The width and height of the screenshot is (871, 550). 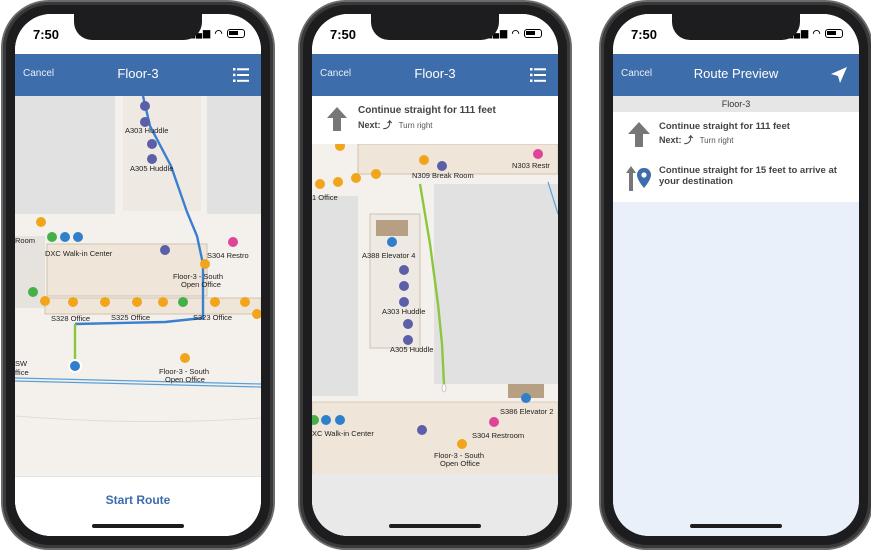 I want to click on step-text: Continue straight for 111 feet, so click(x=724, y=126).